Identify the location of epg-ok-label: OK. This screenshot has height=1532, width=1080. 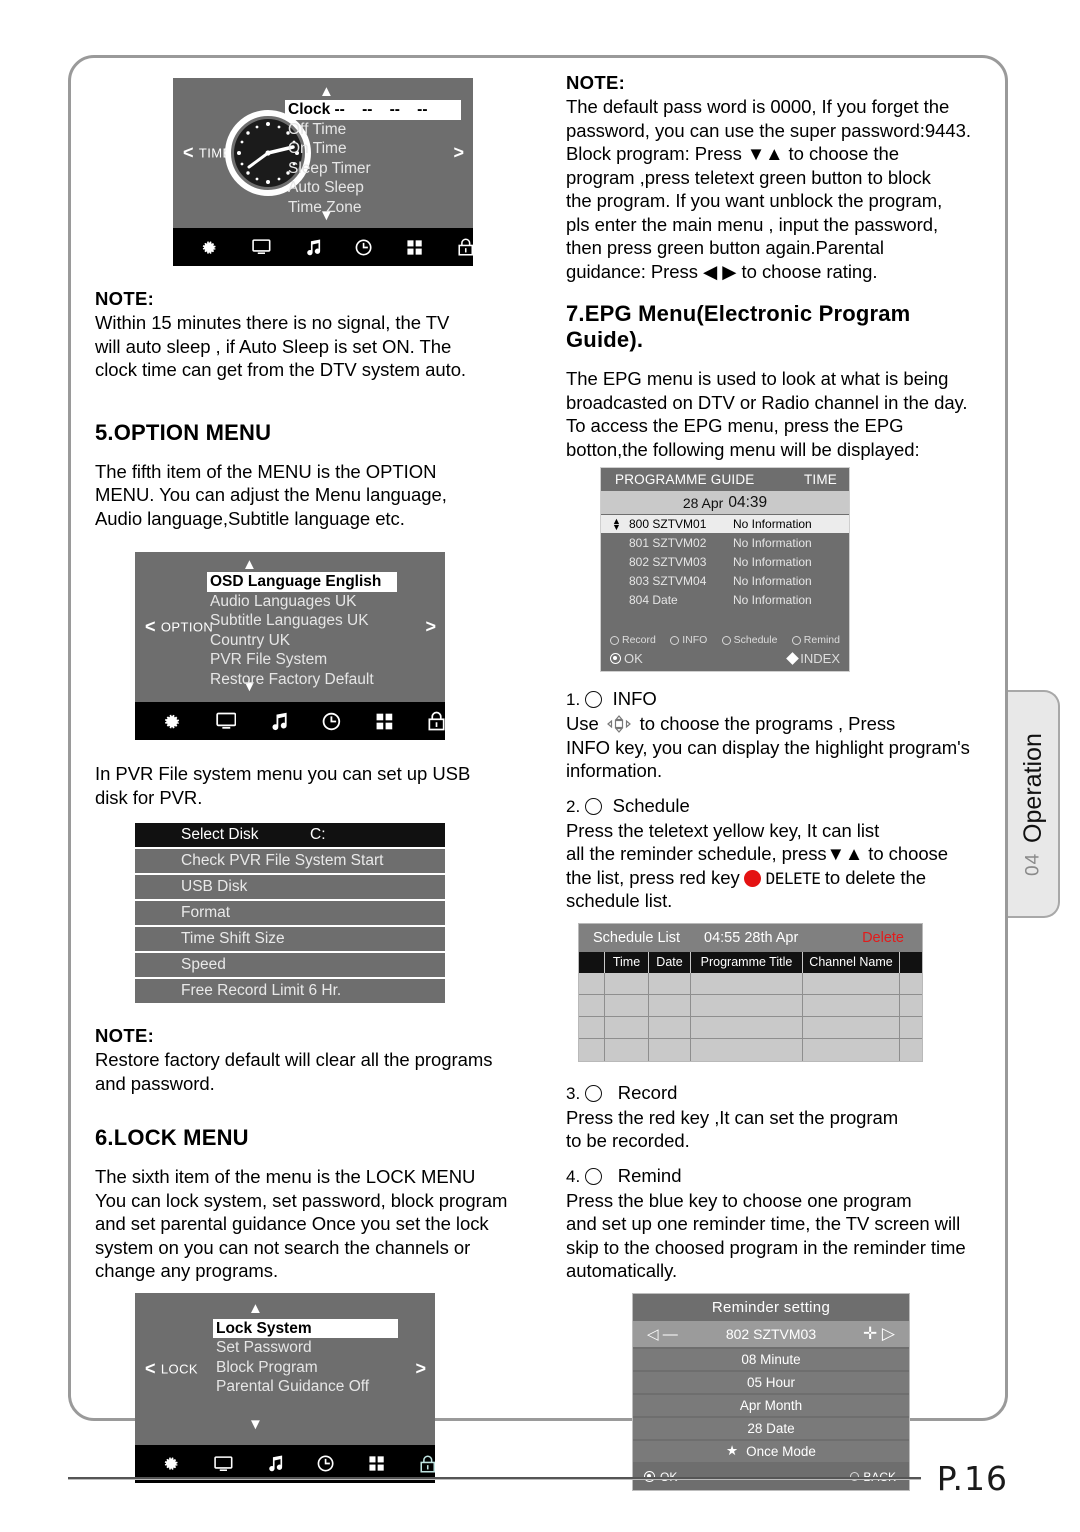
(633, 658).